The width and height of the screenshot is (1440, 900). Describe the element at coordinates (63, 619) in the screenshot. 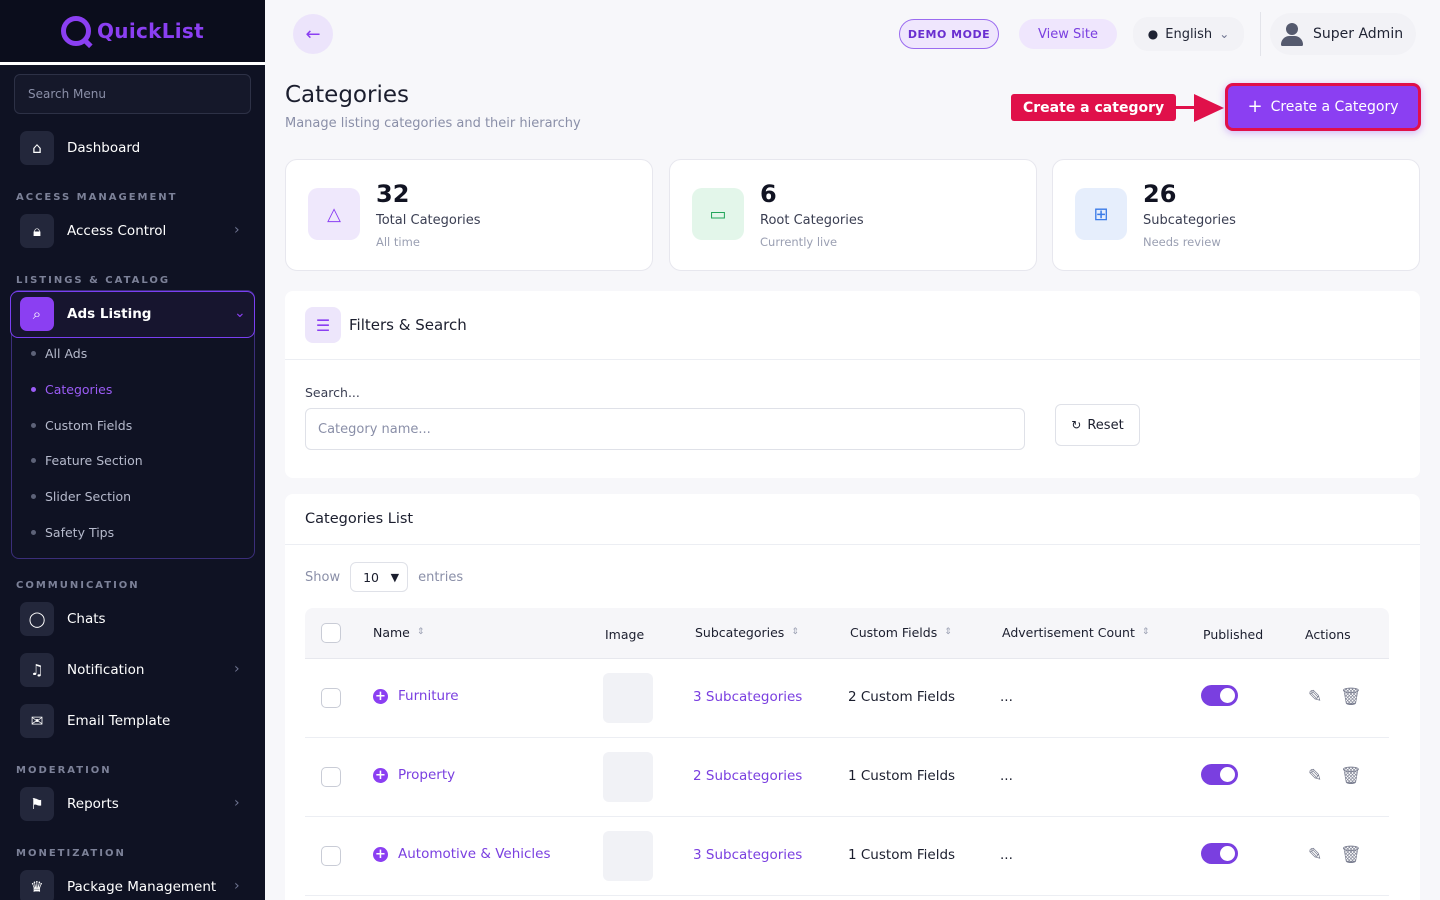

I see `sidebar-item-chats: ◯ Chats` at that location.